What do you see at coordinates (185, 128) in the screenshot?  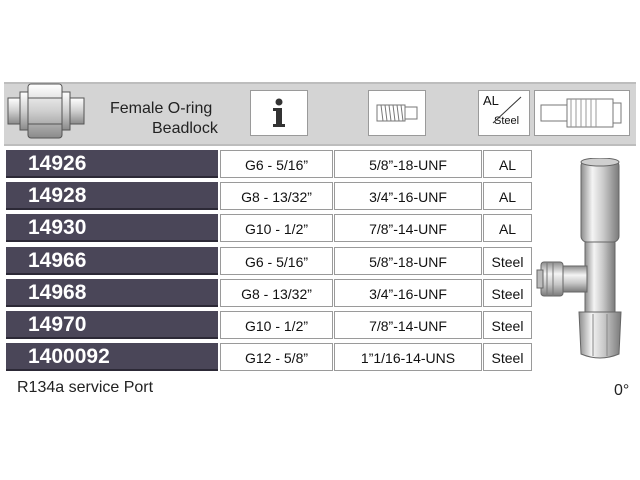 I see `fitting-subtitle: Beadlock` at bounding box center [185, 128].